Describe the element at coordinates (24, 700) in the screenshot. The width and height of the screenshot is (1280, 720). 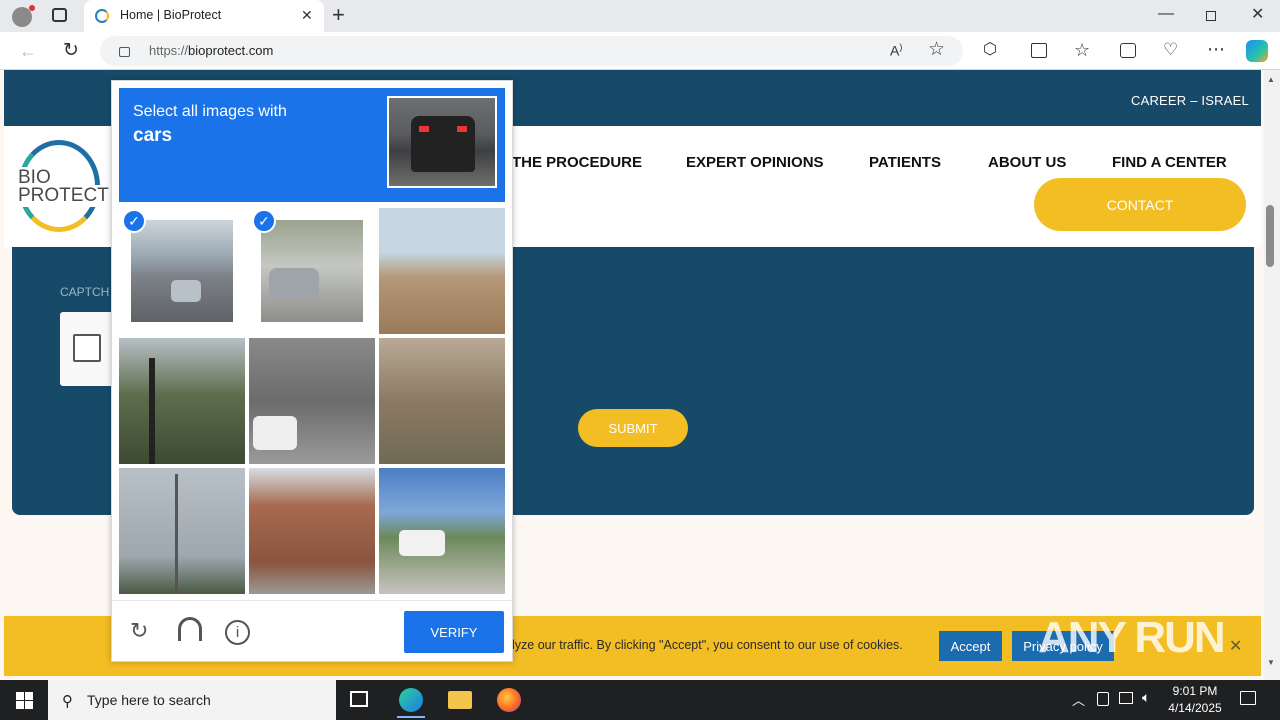
I see `start-icon` at that location.